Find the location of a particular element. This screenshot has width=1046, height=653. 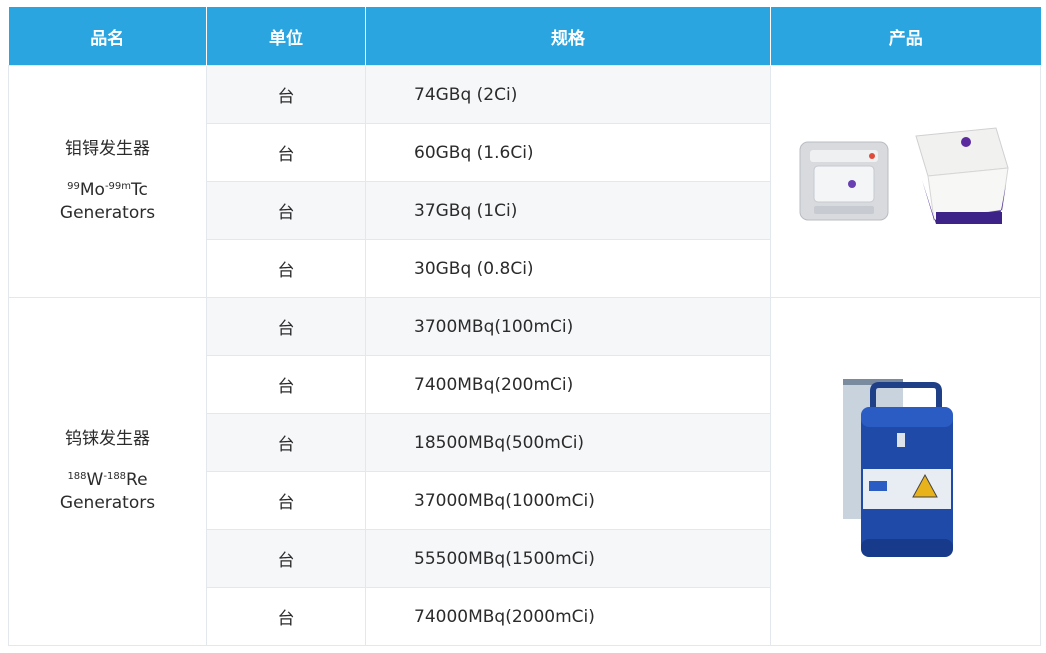

product-isotope: 99Mo-99mTc is located at coordinates (107, 190).